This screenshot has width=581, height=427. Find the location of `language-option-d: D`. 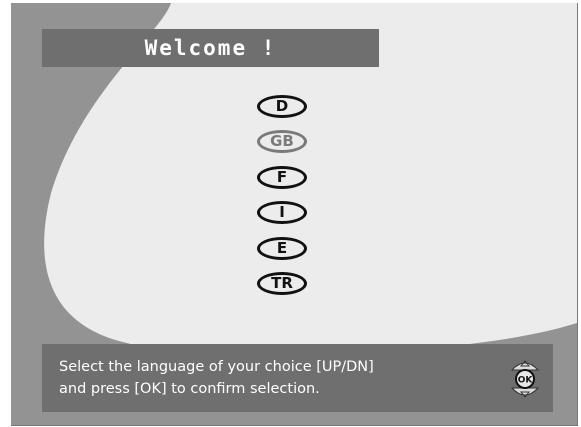

language-option-d: D is located at coordinates (282, 106).